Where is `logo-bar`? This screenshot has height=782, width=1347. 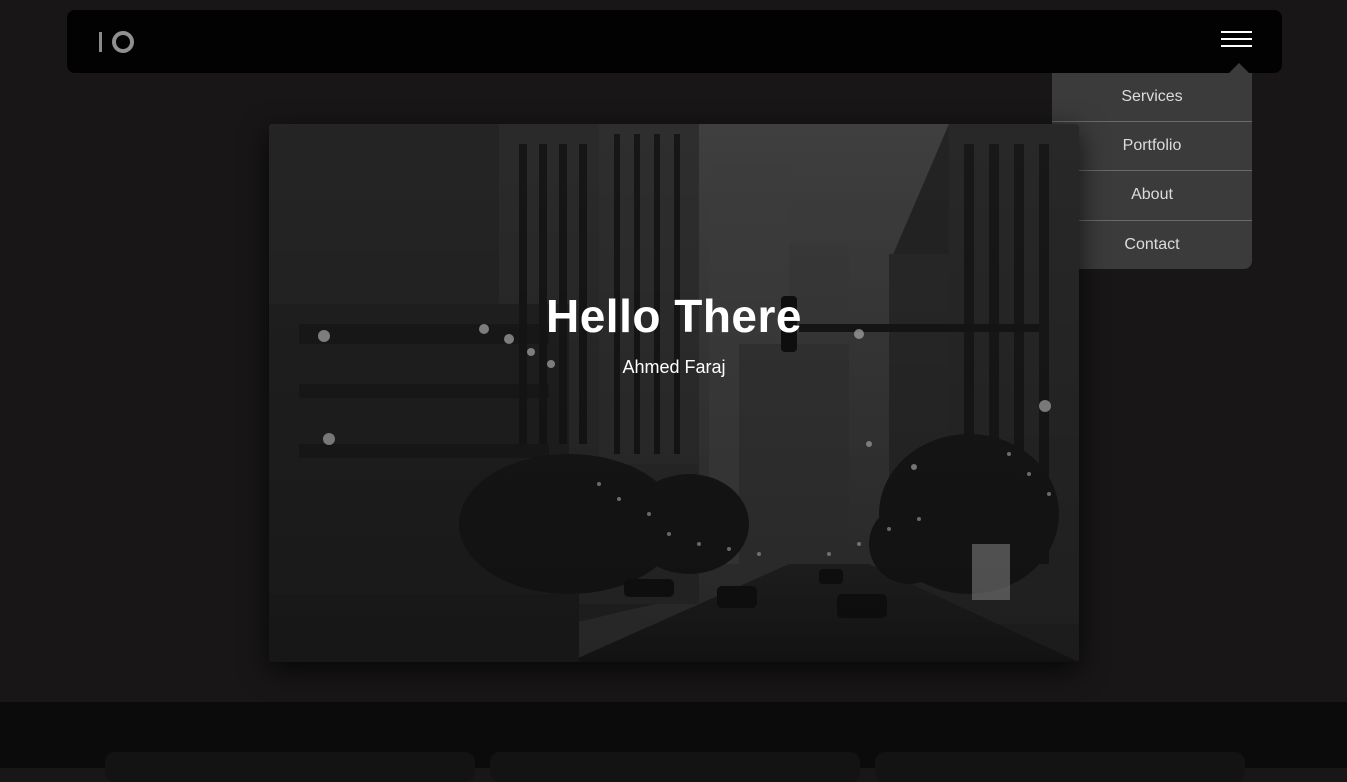
logo-bar is located at coordinates (100, 42).